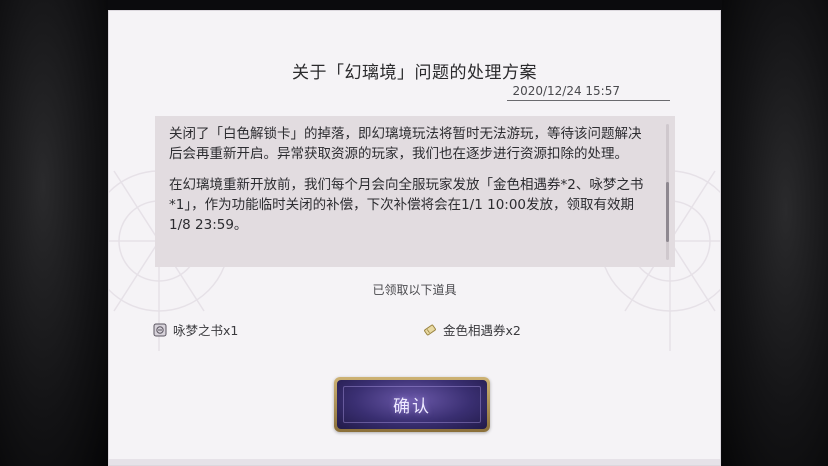 This screenshot has height=466, width=828. I want to click on ticket-icon, so click(430, 329).